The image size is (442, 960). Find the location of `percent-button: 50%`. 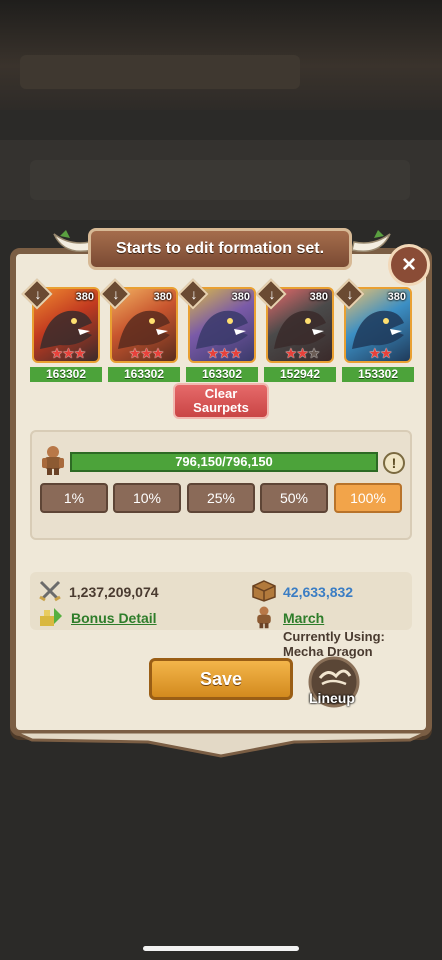

percent-button: 50% is located at coordinates (294, 498).